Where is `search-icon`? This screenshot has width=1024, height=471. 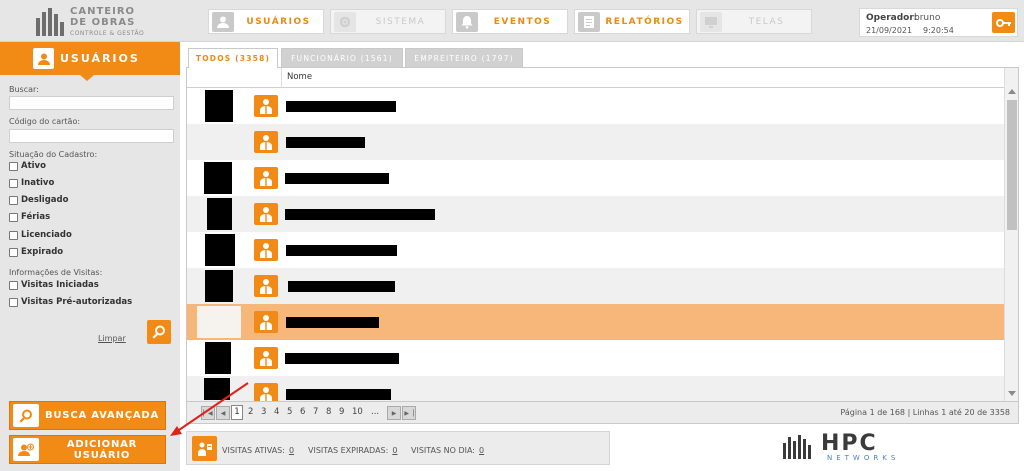 search-icon is located at coordinates (158, 332).